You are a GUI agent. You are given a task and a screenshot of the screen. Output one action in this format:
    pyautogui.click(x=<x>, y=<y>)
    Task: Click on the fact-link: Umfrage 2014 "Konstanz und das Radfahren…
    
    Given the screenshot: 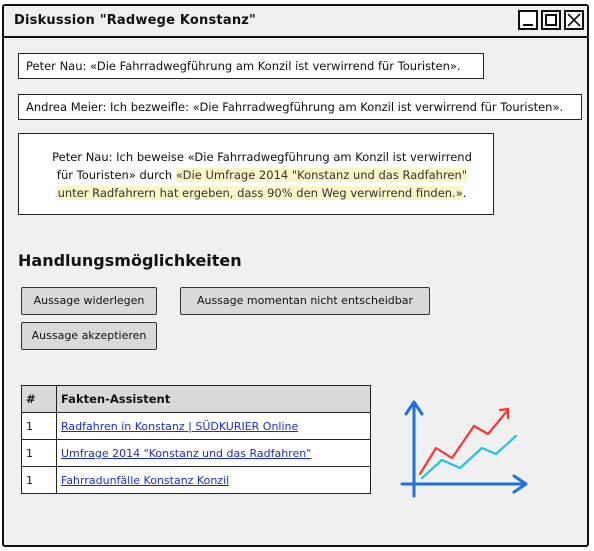 What is the action you would take?
    pyautogui.click(x=186, y=453)
    